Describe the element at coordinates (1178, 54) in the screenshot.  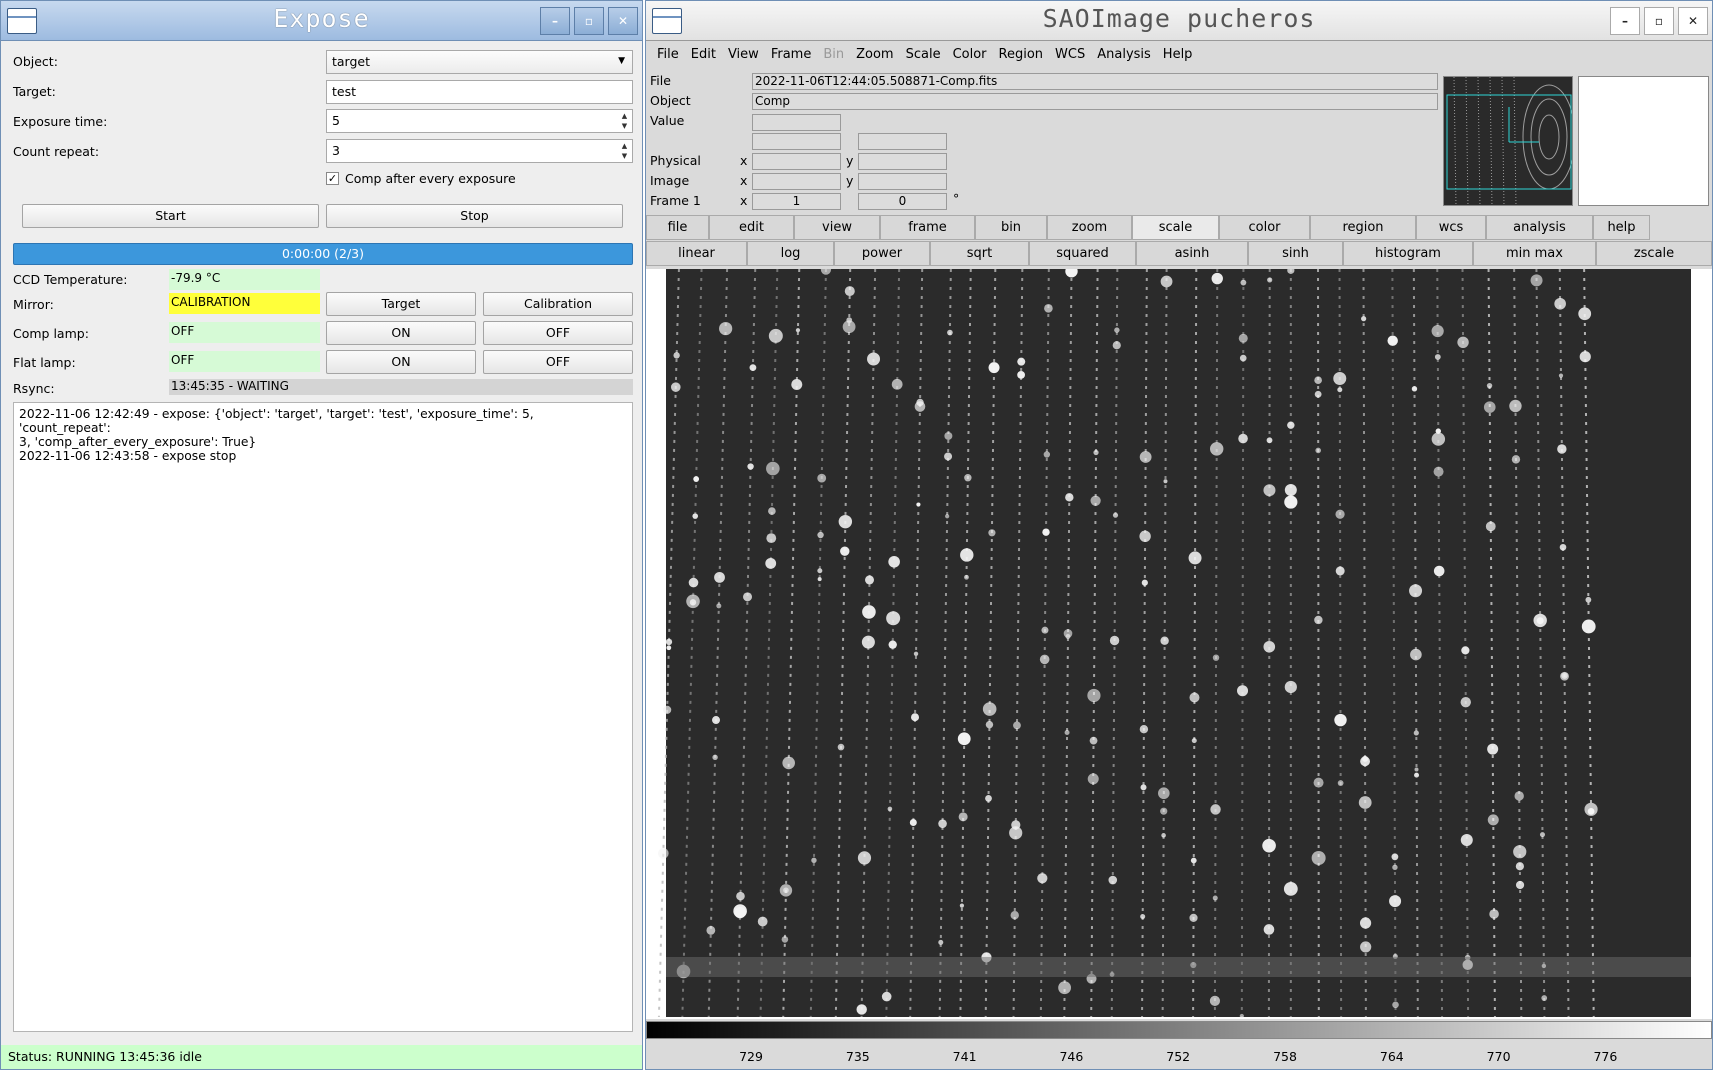
I see `menu-help: Help` at that location.